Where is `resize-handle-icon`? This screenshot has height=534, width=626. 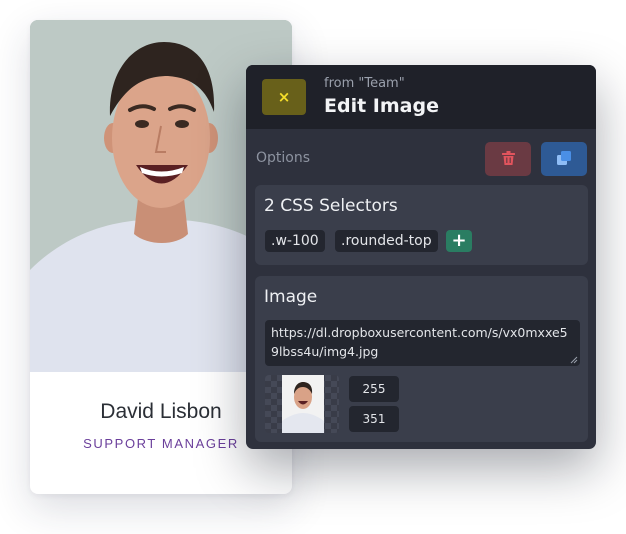 resize-handle-icon is located at coordinates (574, 360).